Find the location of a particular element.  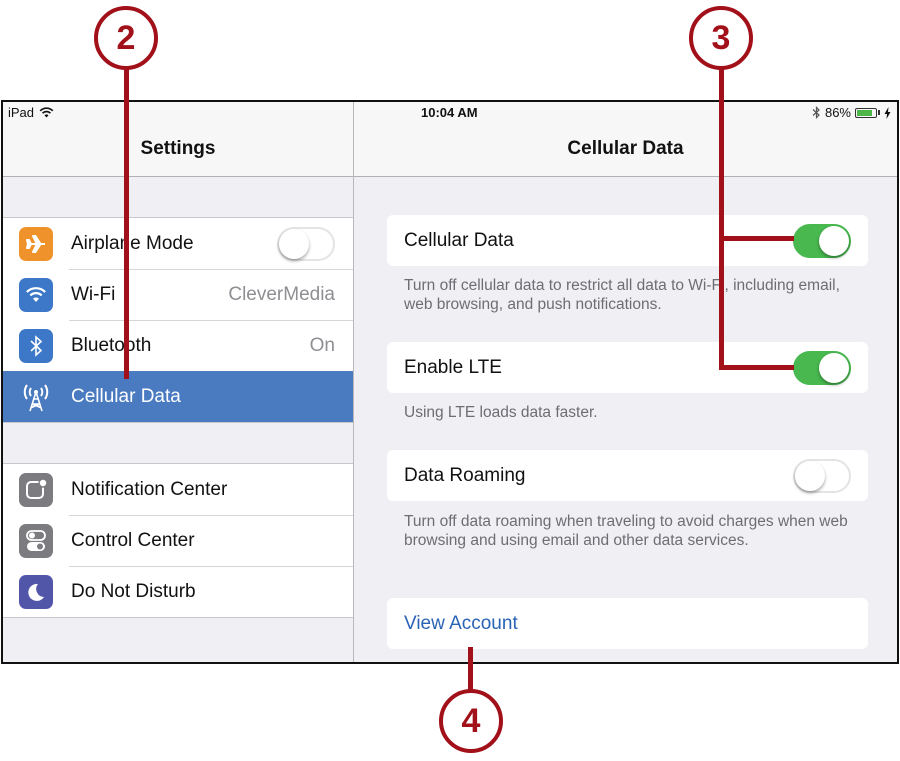

enable-lte-footer: Using LTE loads data faster. is located at coordinates (501, 412).